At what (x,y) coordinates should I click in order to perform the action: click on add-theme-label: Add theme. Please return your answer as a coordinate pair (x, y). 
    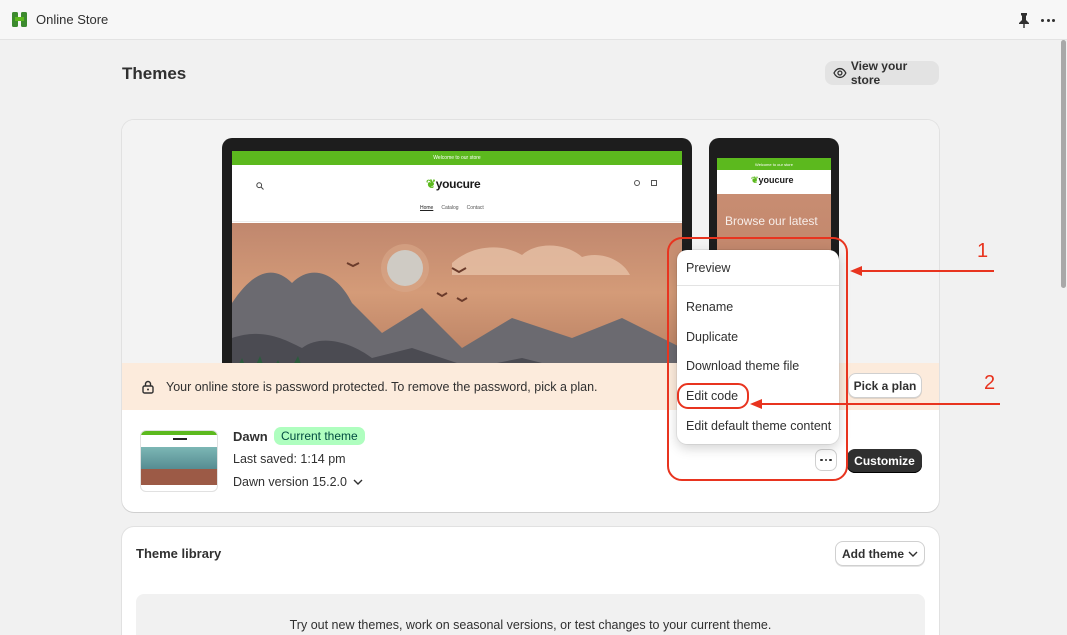
    Looking at the image, I should click on (872, 553).